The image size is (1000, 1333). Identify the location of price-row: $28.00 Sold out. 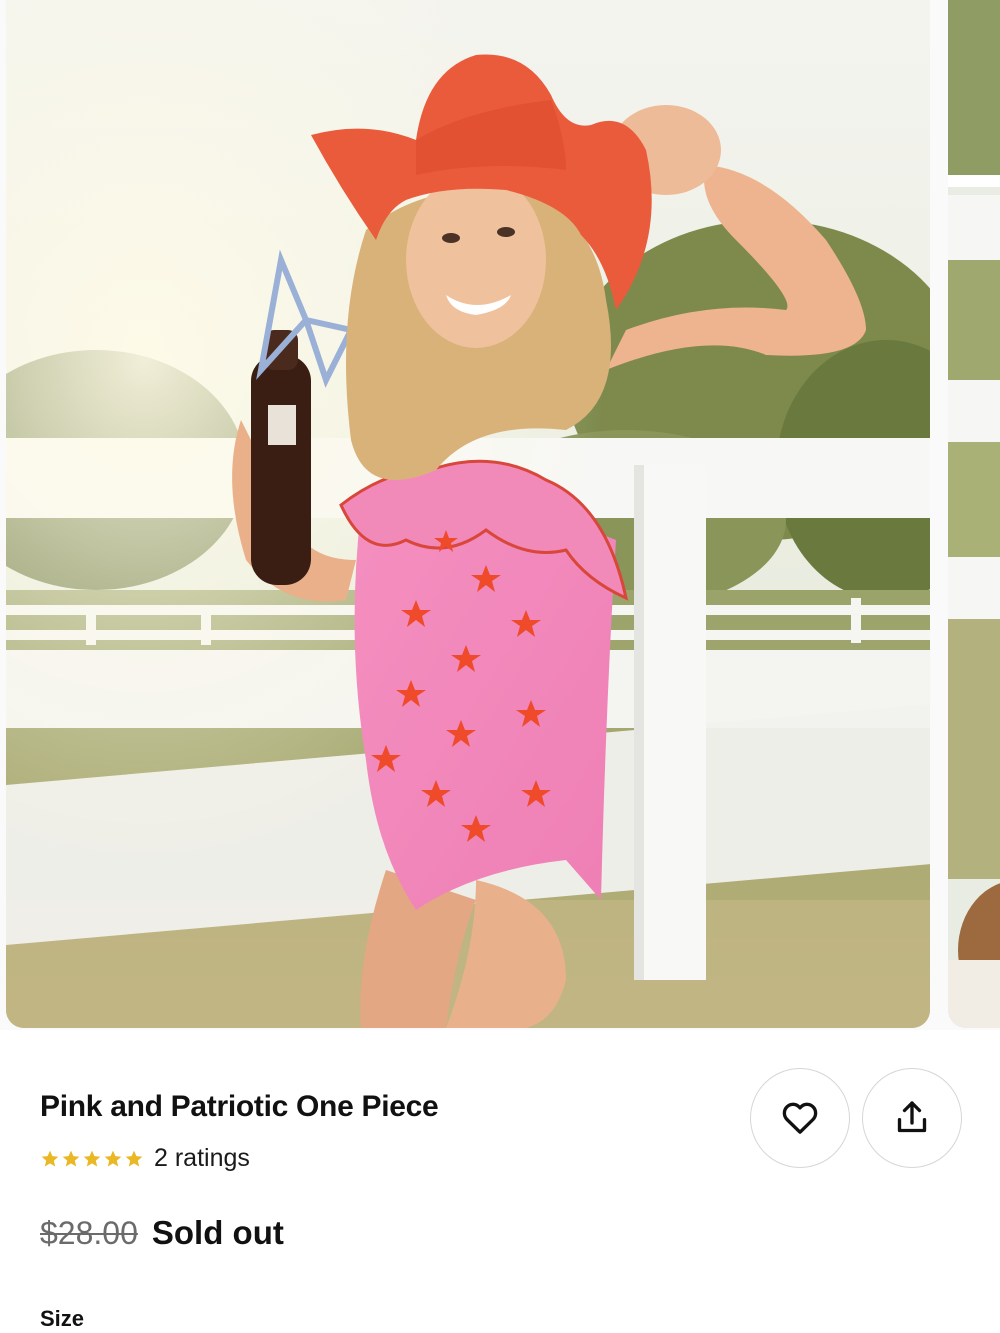
(162, 1233).